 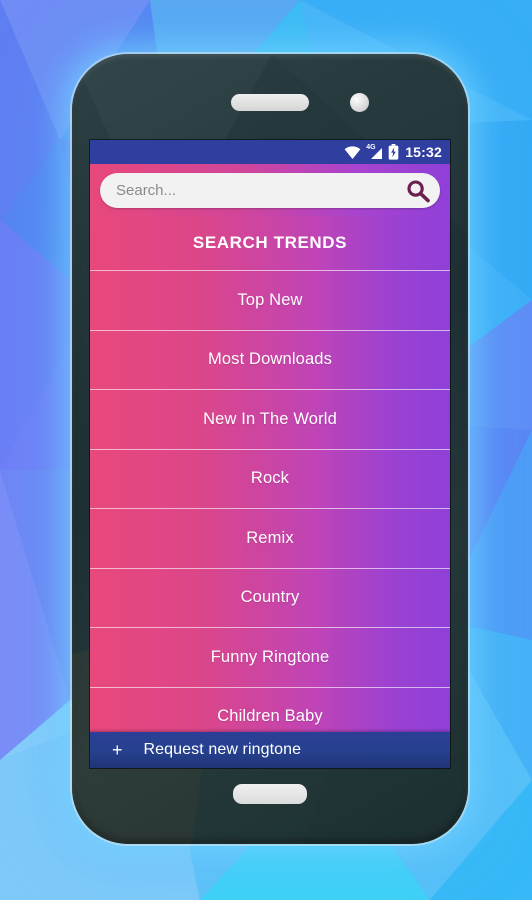 I want to click on list-item-label: Rock, so click(x=270, y=478).